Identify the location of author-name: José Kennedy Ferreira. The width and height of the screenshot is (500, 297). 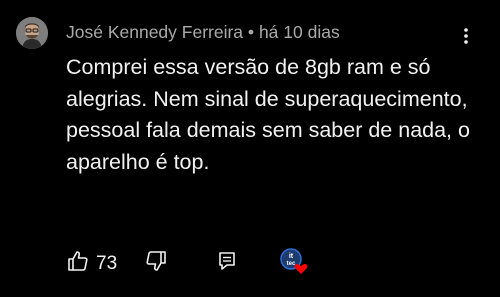
(154, 32).